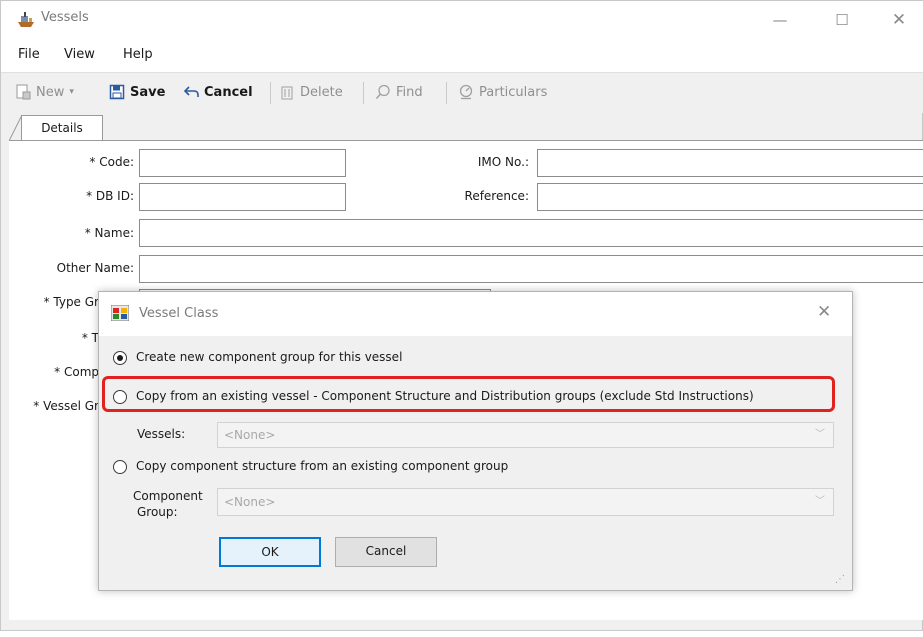  I want to click on vessel-group-label: * Vessel Gr, so click(66, 406).